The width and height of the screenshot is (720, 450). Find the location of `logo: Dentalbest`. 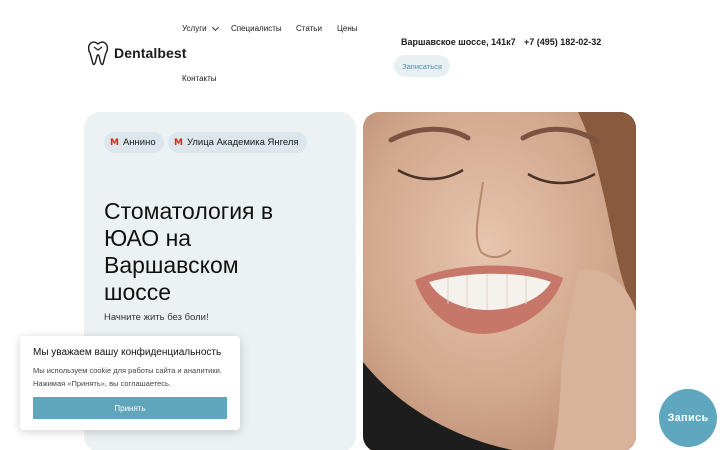

logo: Dentalbest is located at coordinates (137, 53).